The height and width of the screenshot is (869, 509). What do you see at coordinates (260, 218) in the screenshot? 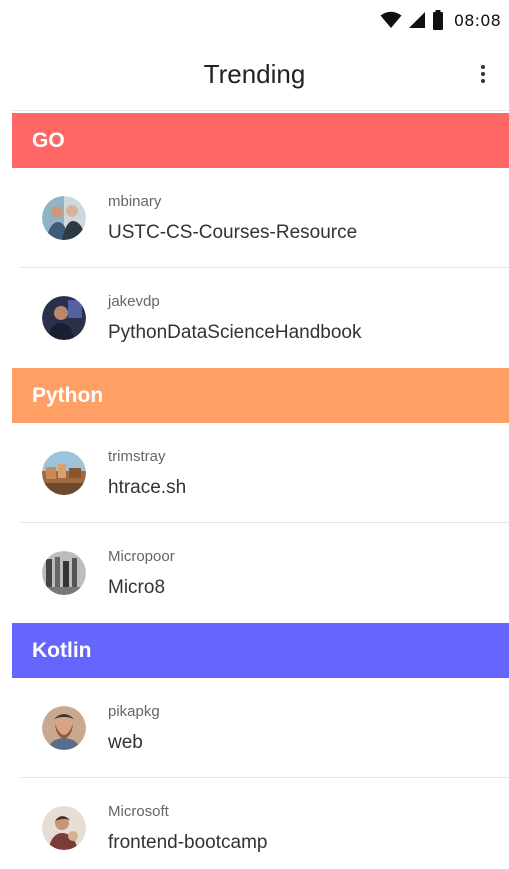
I see `repo-row: mbinary USTC-CS-Courses-Resource` at bounding box center [260, 218].